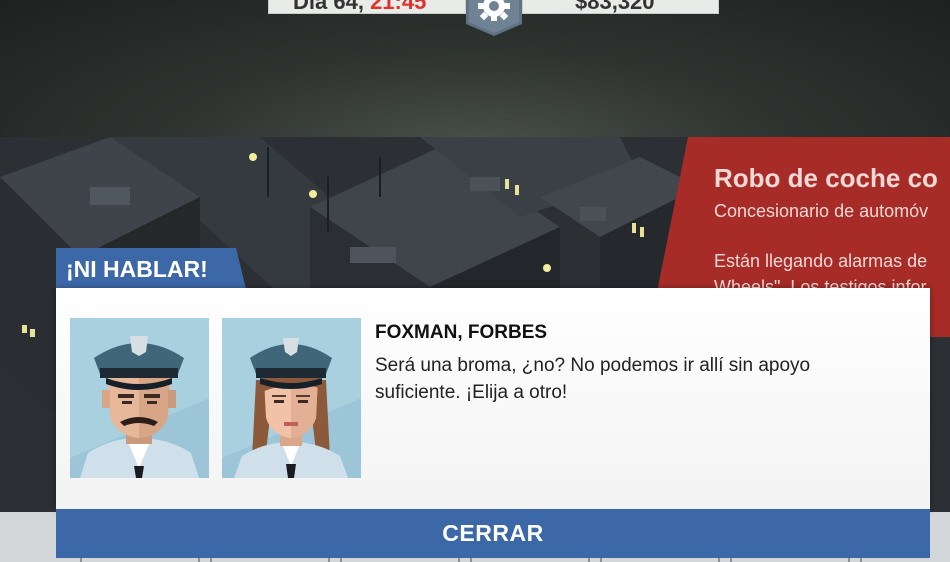 This screenshot has height=562, width=950. I want to click on hud-date-panel: Día 64, 21:45, so click(367, 7).